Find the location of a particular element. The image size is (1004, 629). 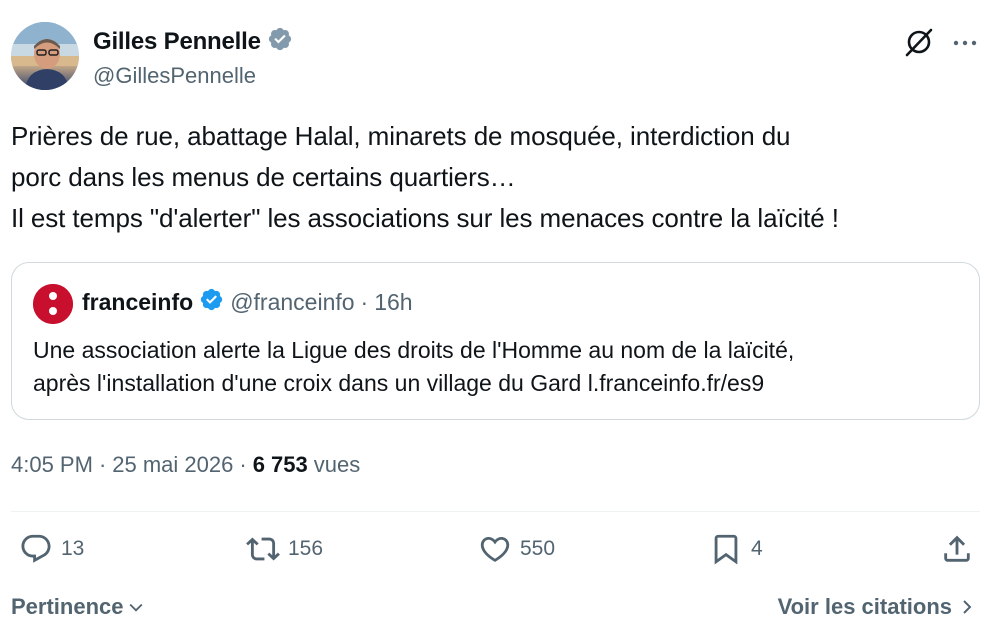

franceinfo-logo is located at coordinates (53, 304).